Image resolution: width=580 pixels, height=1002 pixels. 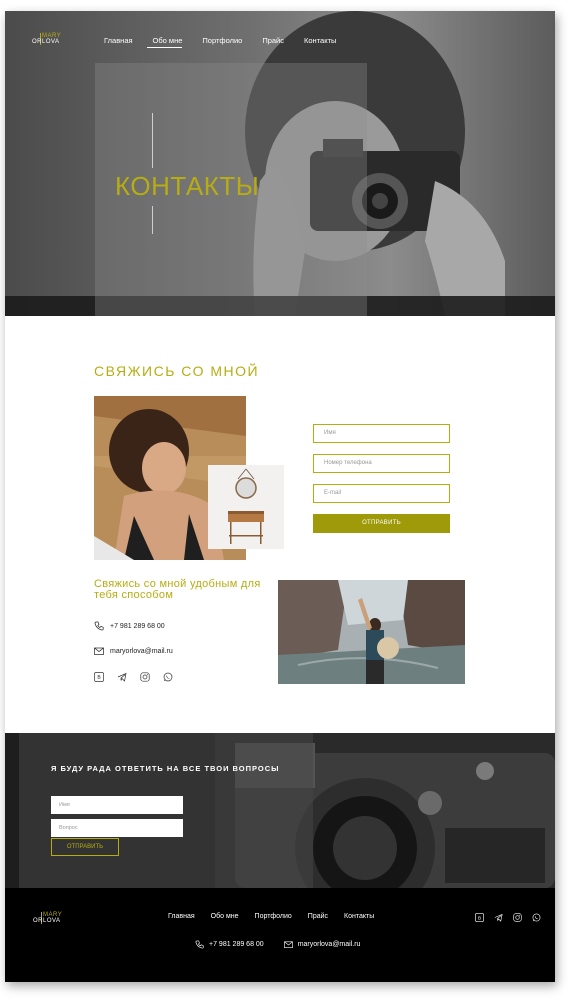 I want to click on hero-line-bottom, so click(x=152, y=220).